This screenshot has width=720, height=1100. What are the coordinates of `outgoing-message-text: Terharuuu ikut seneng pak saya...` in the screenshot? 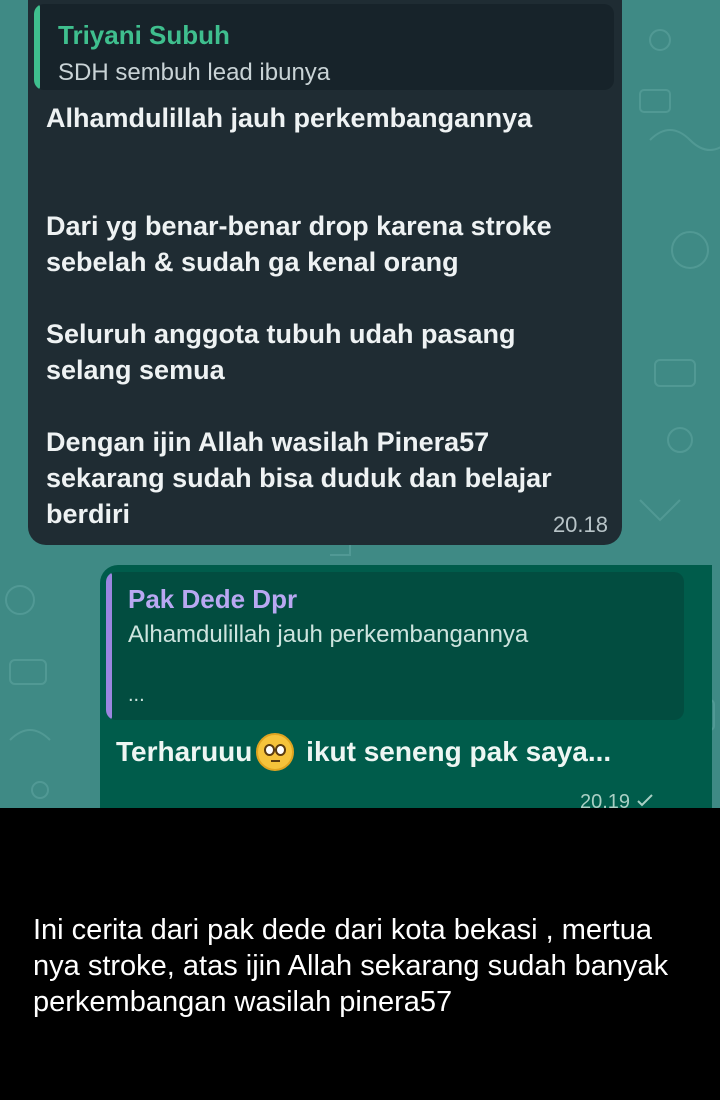 It's located at (363, 752).